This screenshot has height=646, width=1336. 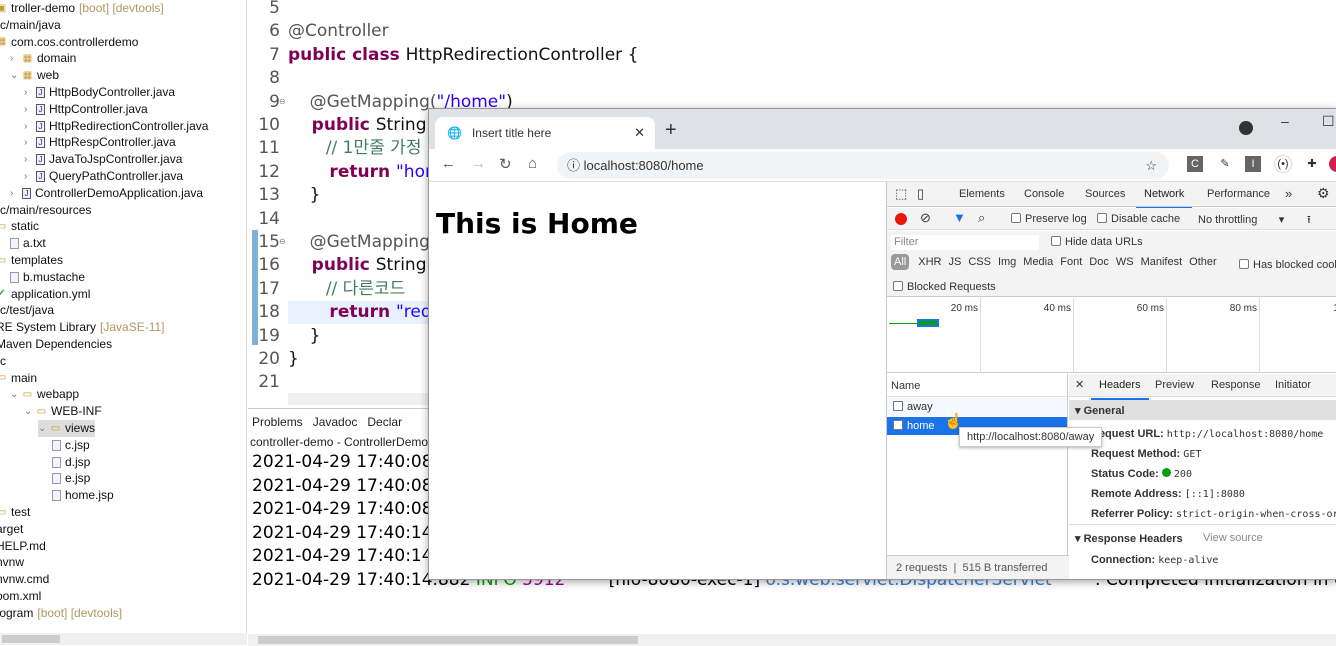 I want to click on devtools-tab-console: Console, so click(x=1044, y=194).